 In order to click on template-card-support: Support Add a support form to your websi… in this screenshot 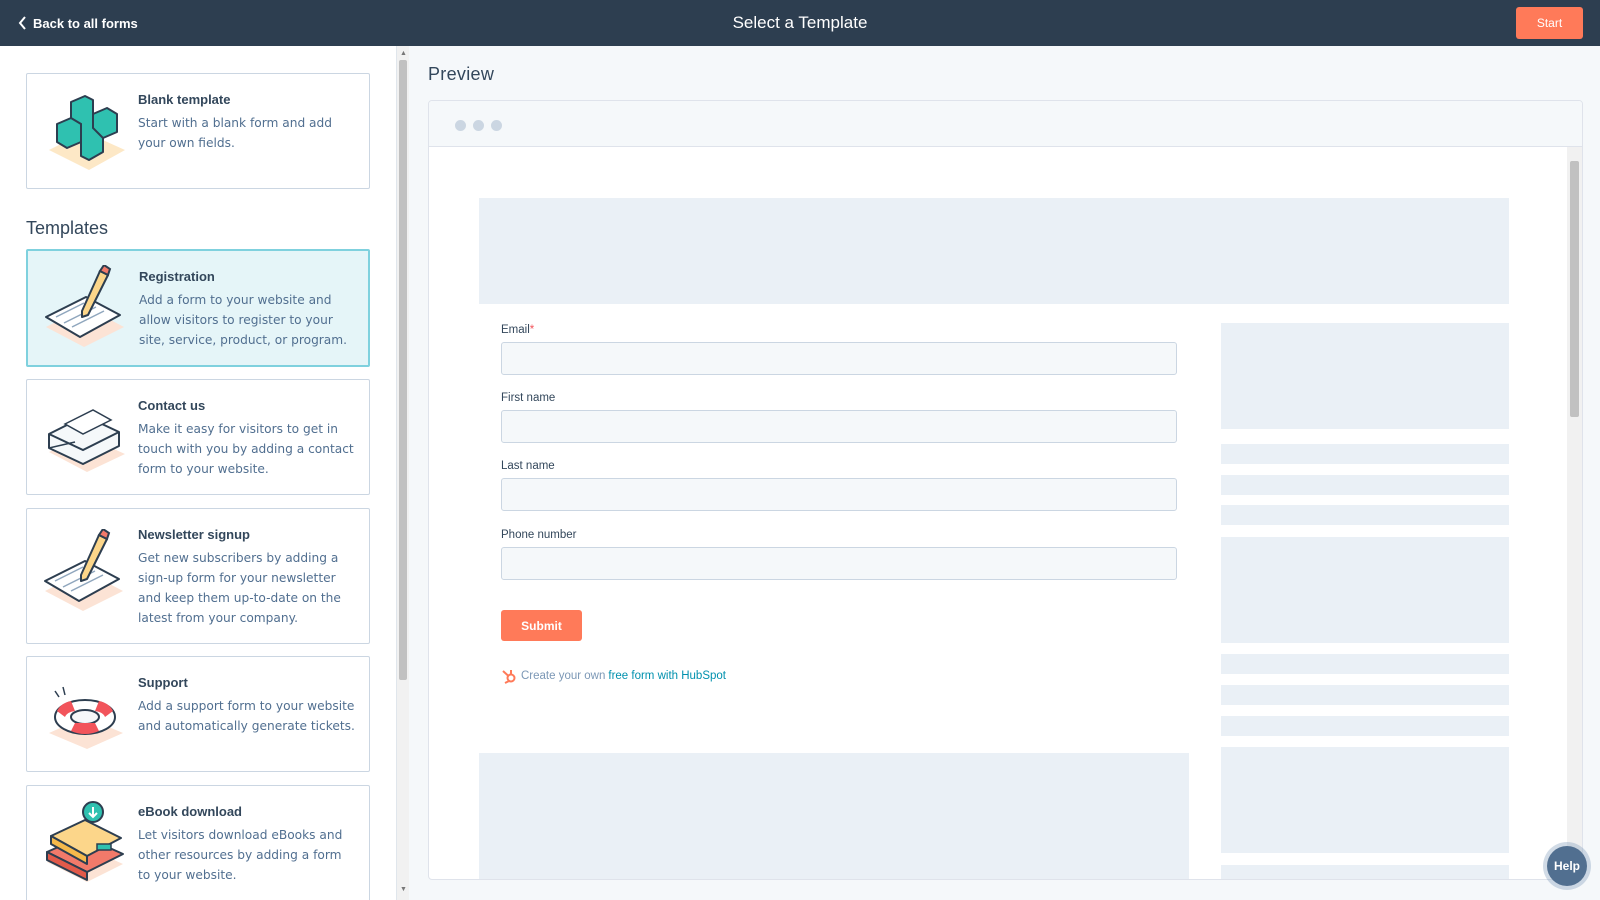, I will do `click(198, 714)`.